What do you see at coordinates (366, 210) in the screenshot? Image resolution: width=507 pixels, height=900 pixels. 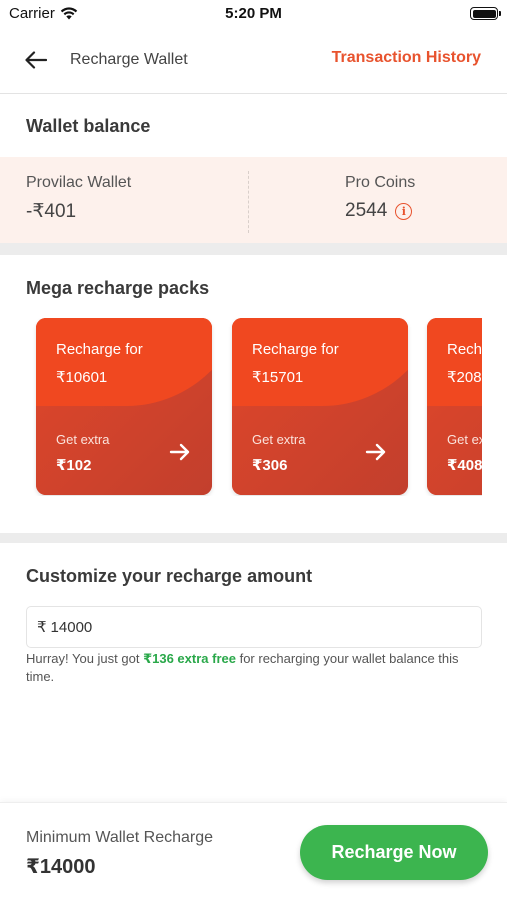 I see `pro-coins-value: 2544` at bounding box center [366, 210].